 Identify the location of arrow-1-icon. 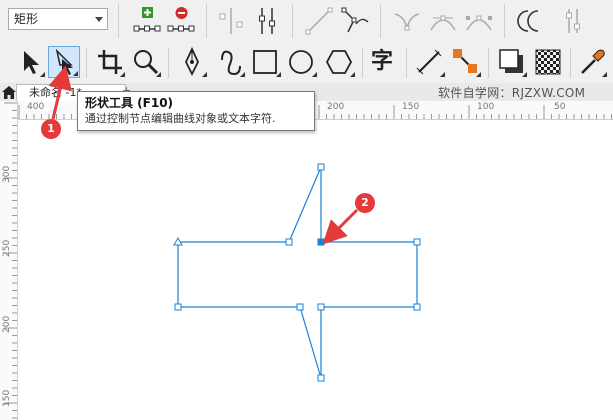
(60, 92).